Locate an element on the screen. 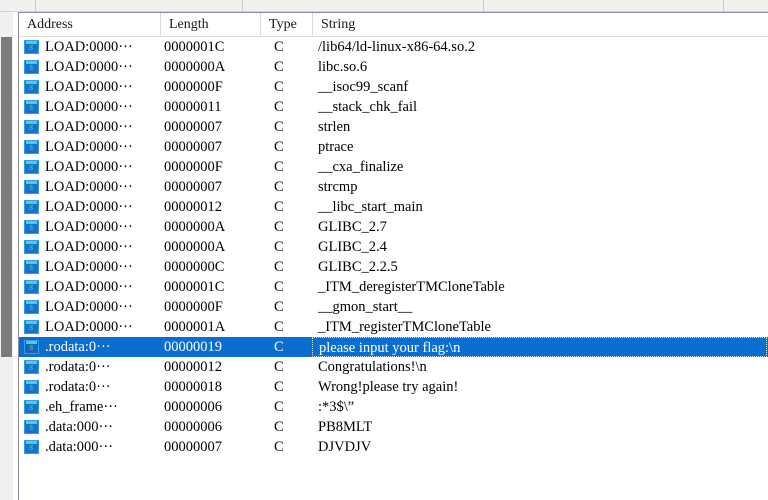 Image resolution: width=768 pixels, height=500 pixels. vertical-scrollbar is located at coordinates (6, 256).